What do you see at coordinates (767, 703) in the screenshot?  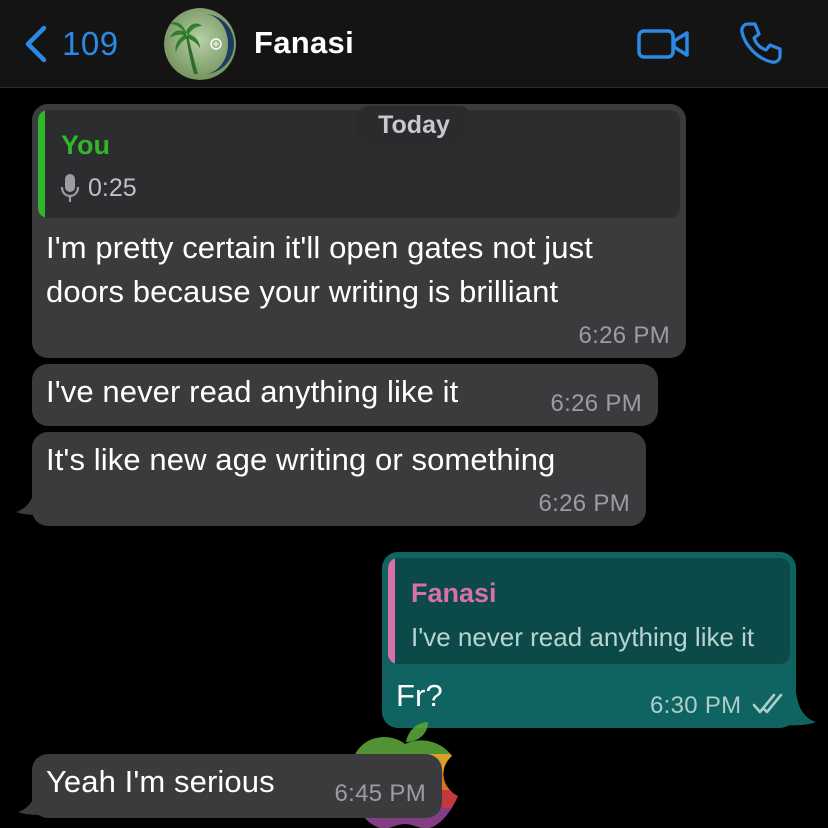 I see `read-double-check-icon` at bounding box center [767, 703].